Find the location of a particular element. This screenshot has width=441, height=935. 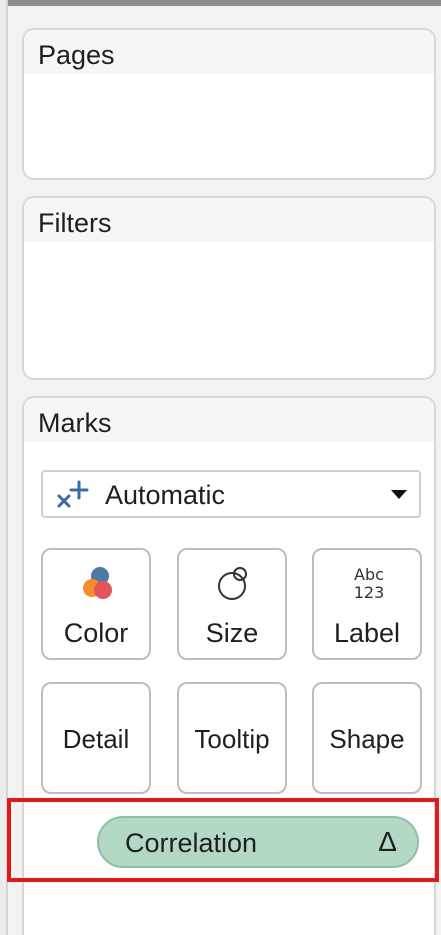

size-icon is located at coordinates (232, 583).